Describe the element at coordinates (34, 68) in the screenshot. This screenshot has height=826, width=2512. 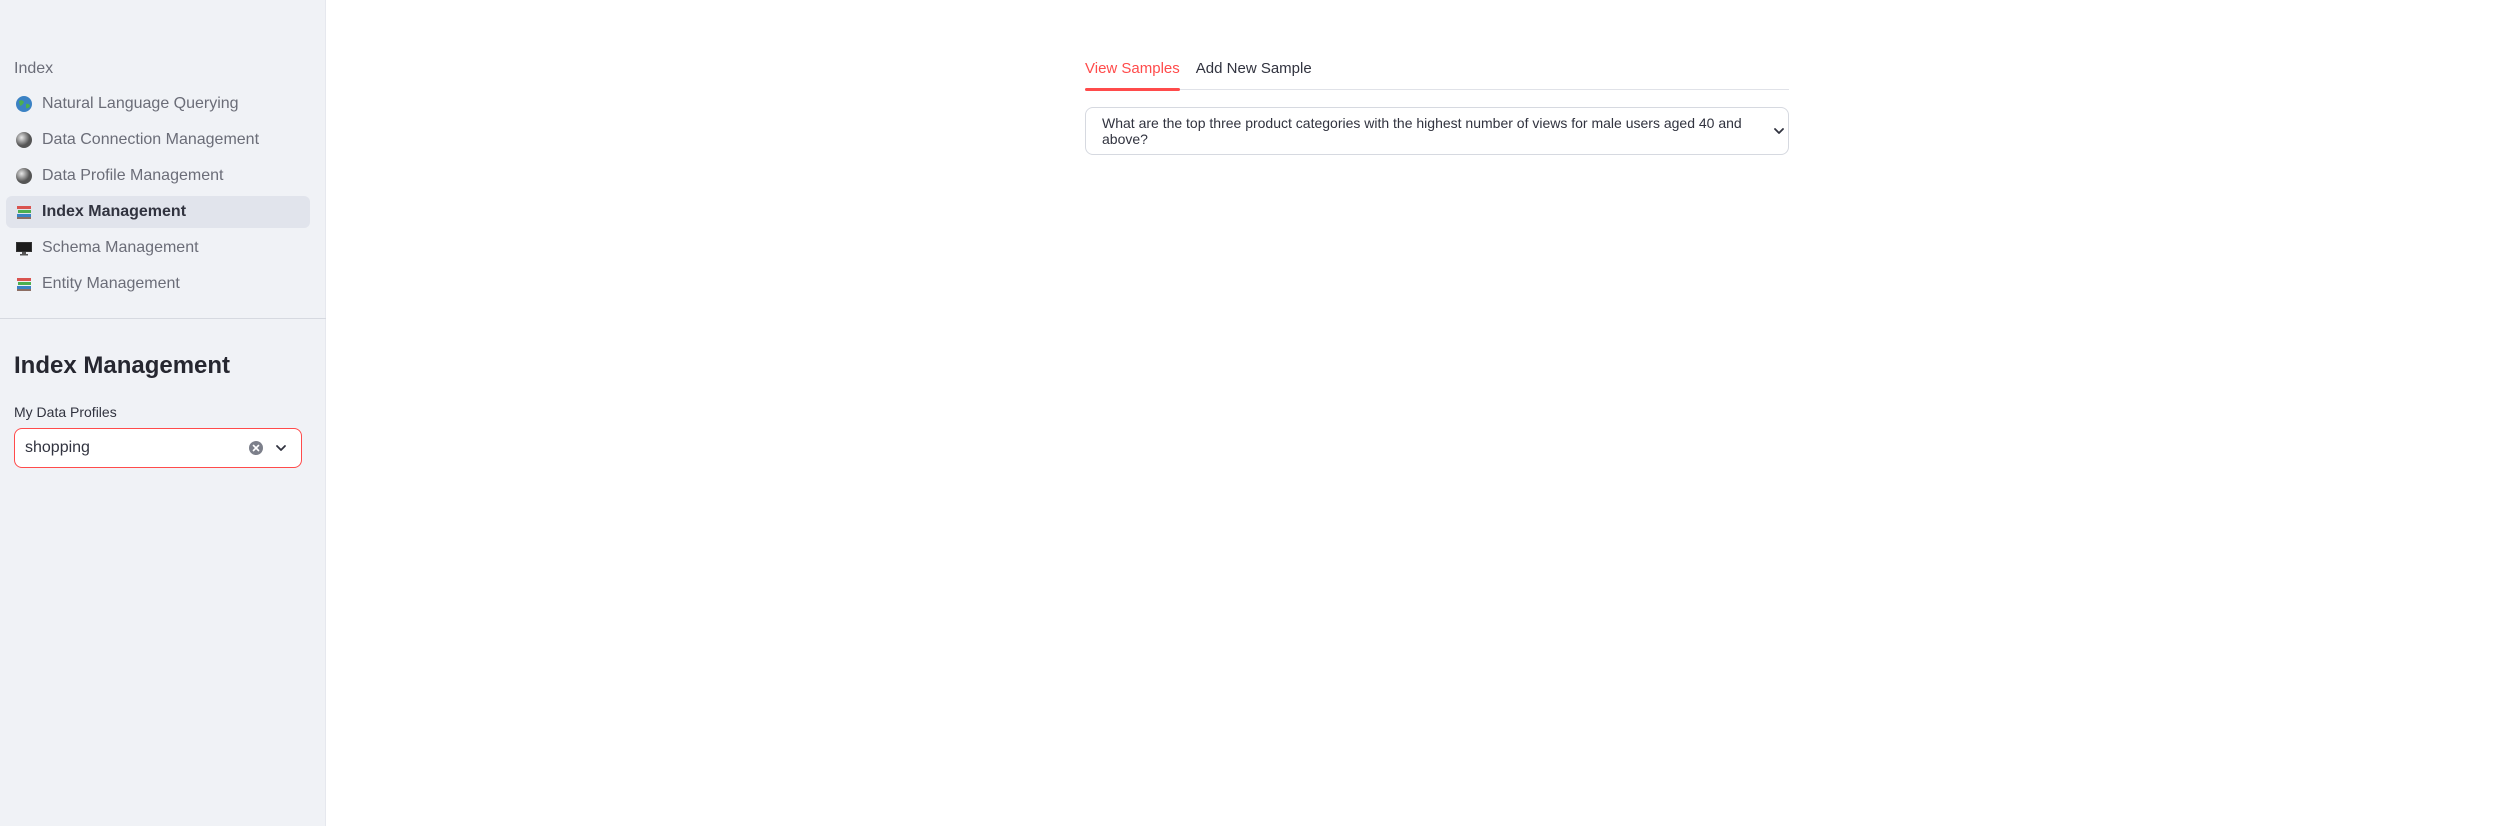
I see `nav-heading: Index` at that location.